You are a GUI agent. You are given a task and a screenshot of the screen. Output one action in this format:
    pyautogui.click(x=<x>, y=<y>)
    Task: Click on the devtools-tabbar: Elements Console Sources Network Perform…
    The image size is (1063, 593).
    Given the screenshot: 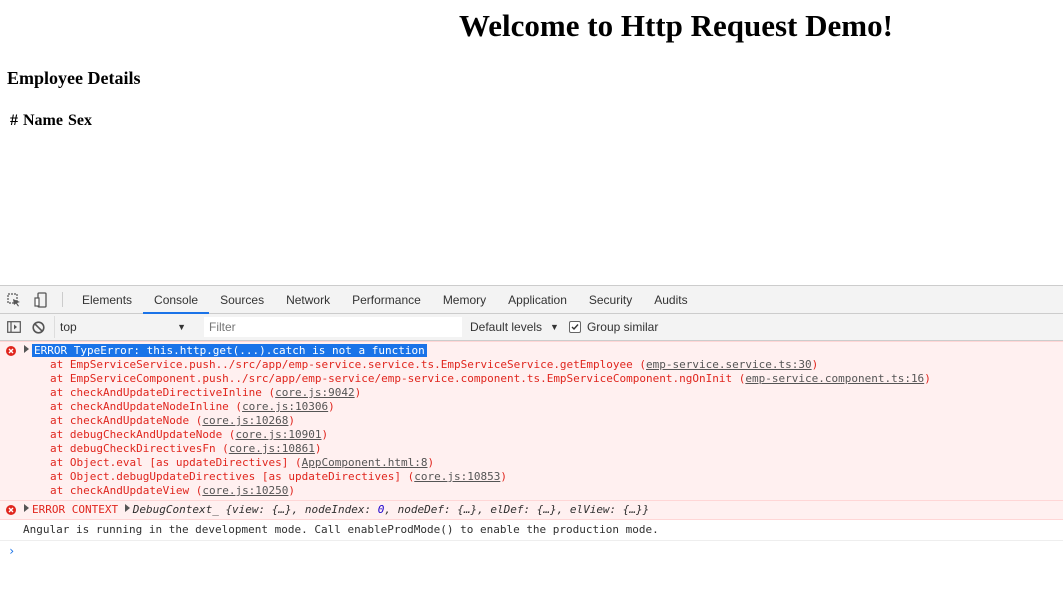 What is the action you would take?
    pyautogui.click(x=531, y=300)
    